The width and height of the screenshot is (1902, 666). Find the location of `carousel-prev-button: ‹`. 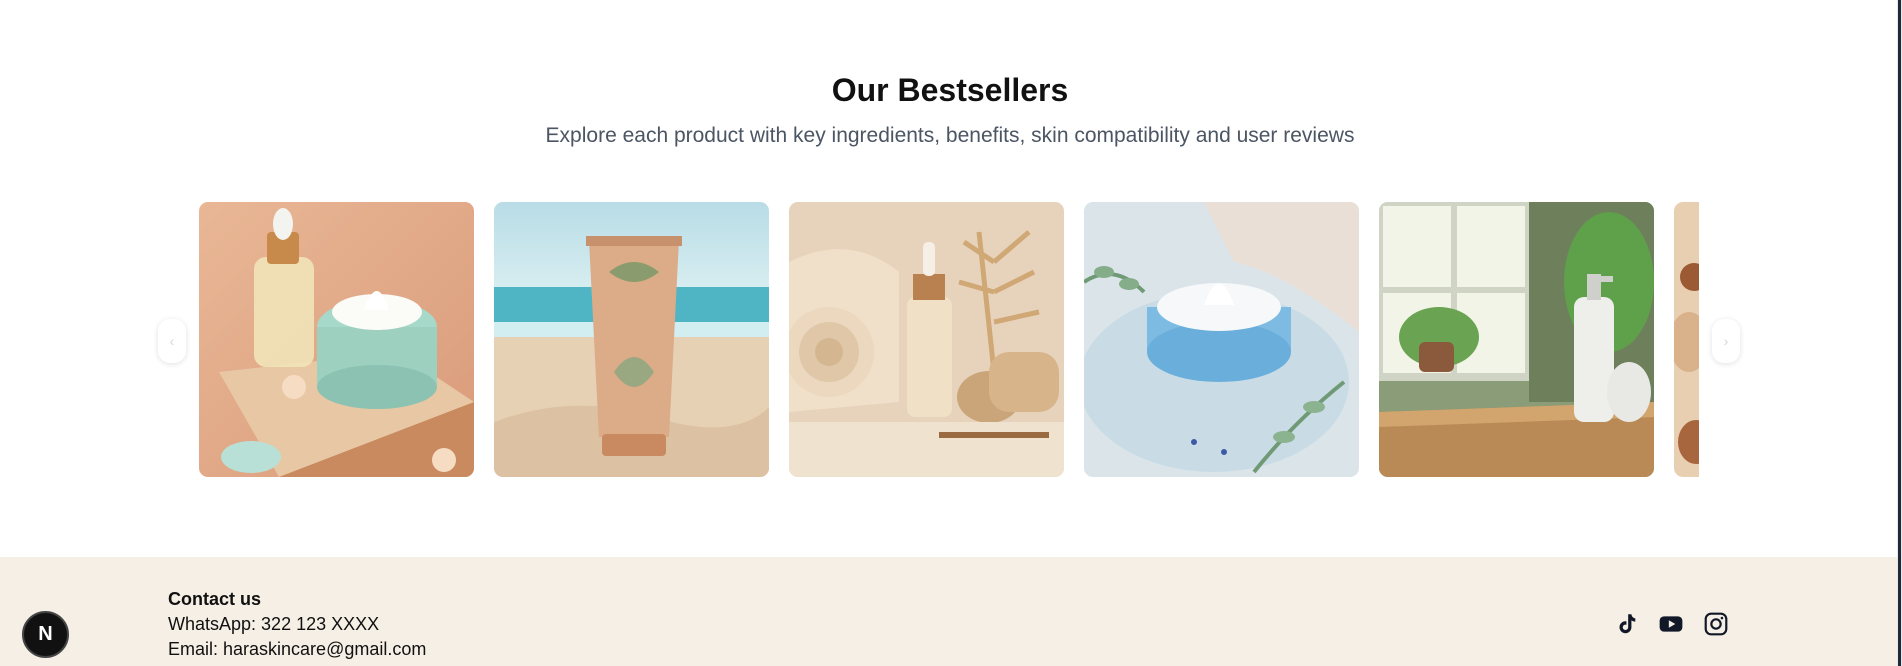

carousel-prev-button: ‹ is located at coordinates (172, 341).